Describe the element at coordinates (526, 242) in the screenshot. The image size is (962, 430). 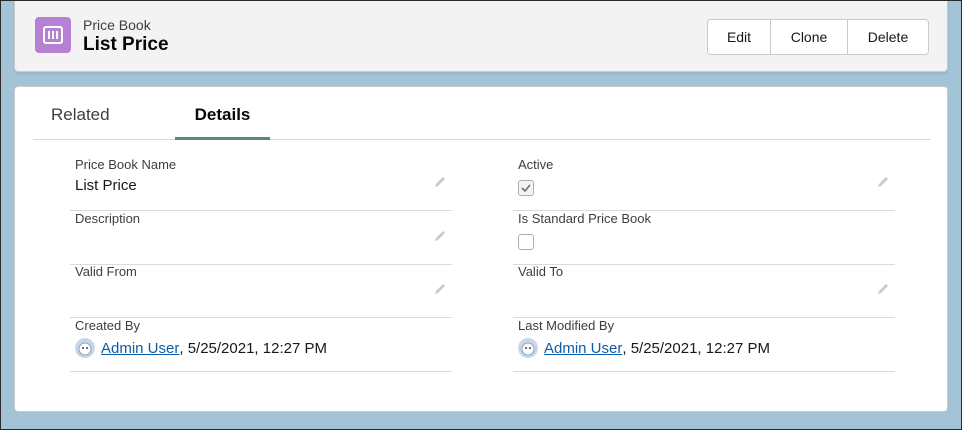
I see `is-standard-checkbox` at that location.